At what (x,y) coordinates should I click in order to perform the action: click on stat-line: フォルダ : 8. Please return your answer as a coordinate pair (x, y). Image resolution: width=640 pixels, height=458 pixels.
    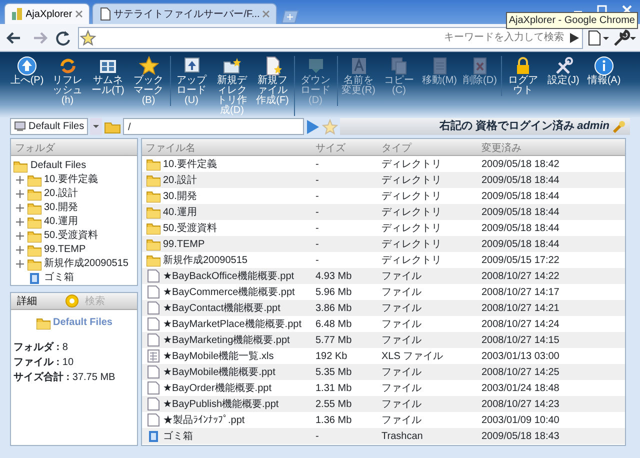
    Looking at the image, I should click on (41, 347).